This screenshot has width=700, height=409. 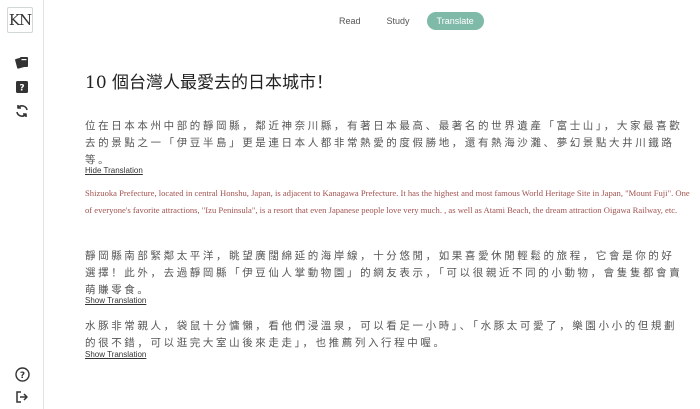 I want to click on tab-study: Study, so click(x=398, y=21).